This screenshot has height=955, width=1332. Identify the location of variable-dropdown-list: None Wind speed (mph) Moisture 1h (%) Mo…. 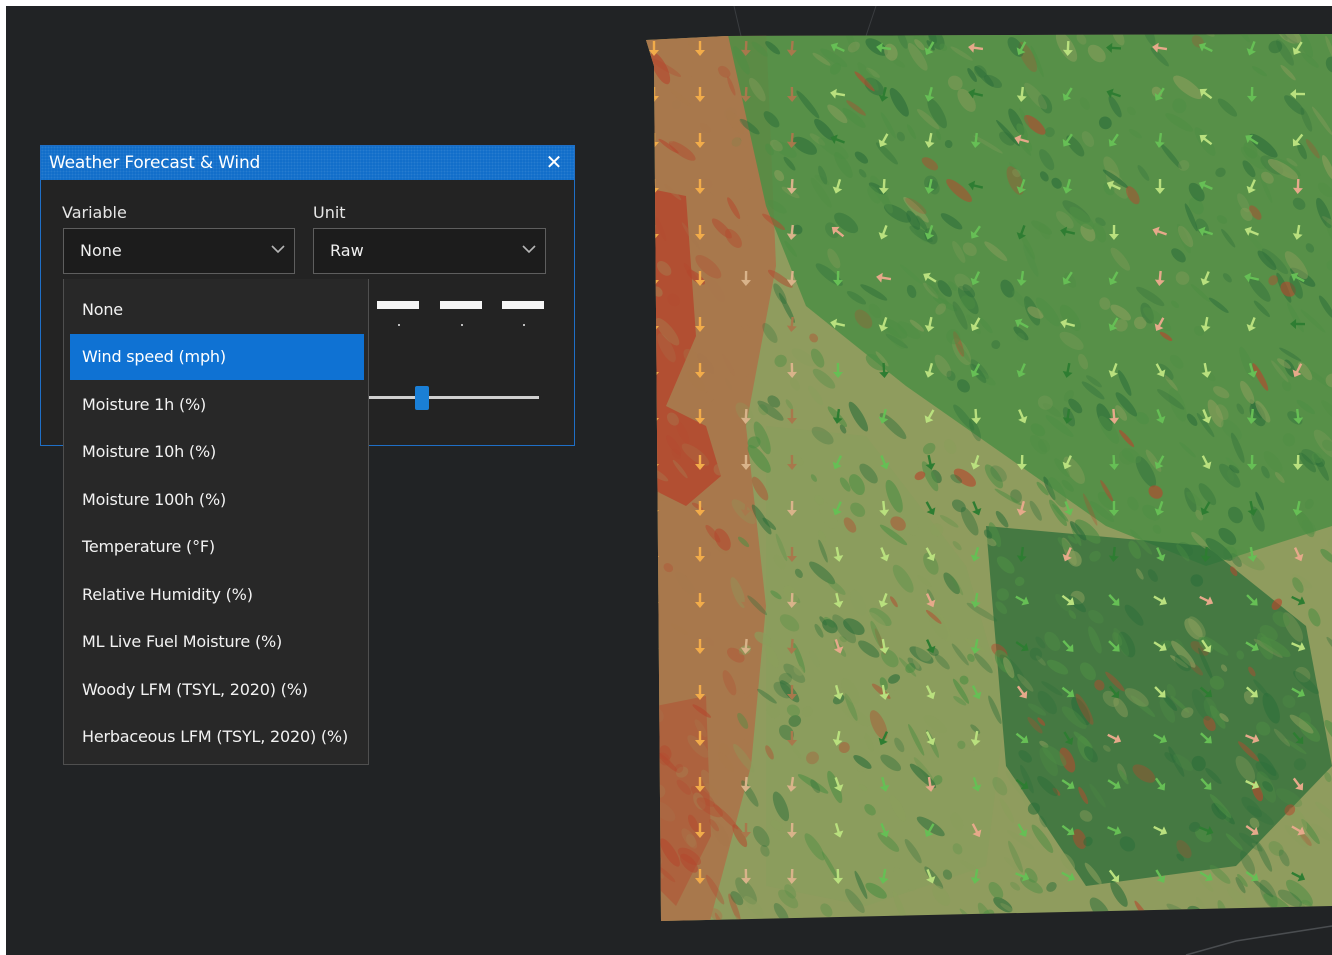
(216, 522).